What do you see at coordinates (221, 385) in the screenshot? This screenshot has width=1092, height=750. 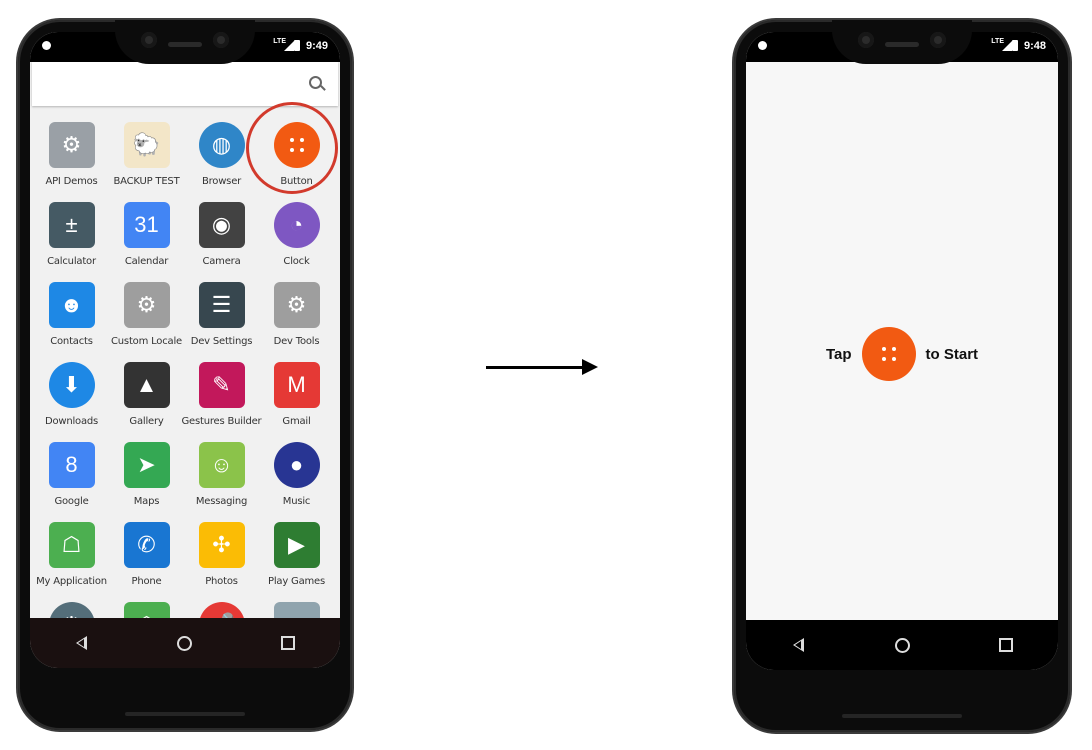 I see `gesture-icon: ✎` at bounding box center [221, 385].